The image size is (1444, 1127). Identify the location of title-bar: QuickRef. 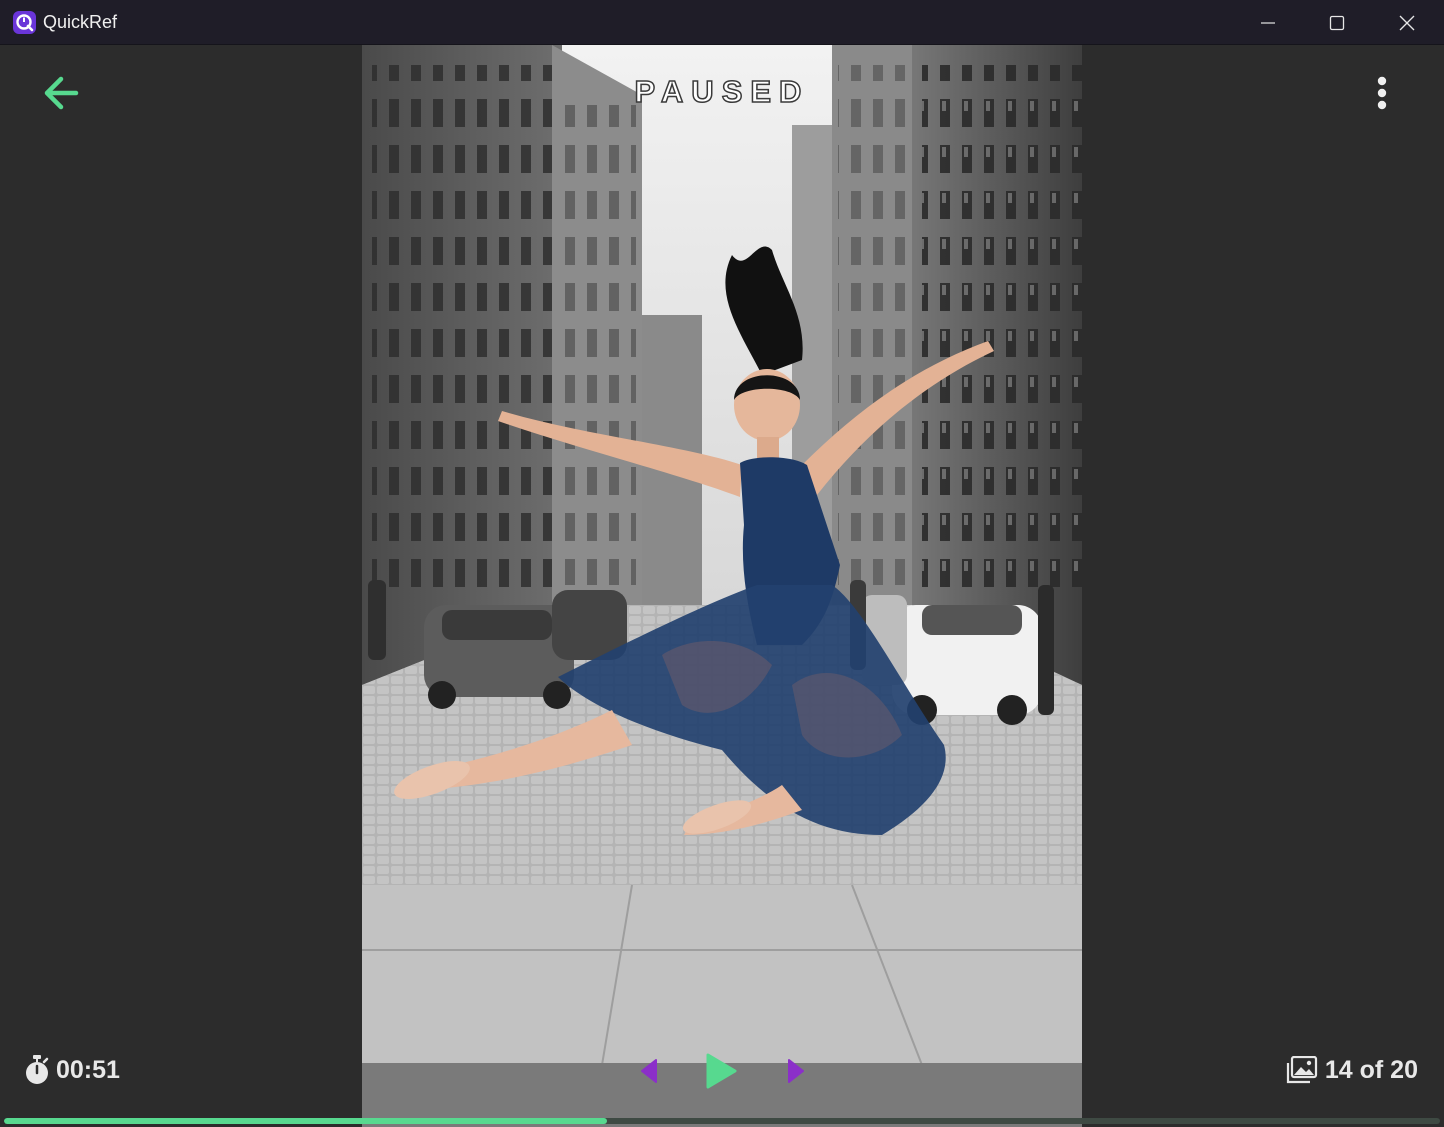
(722, 22).